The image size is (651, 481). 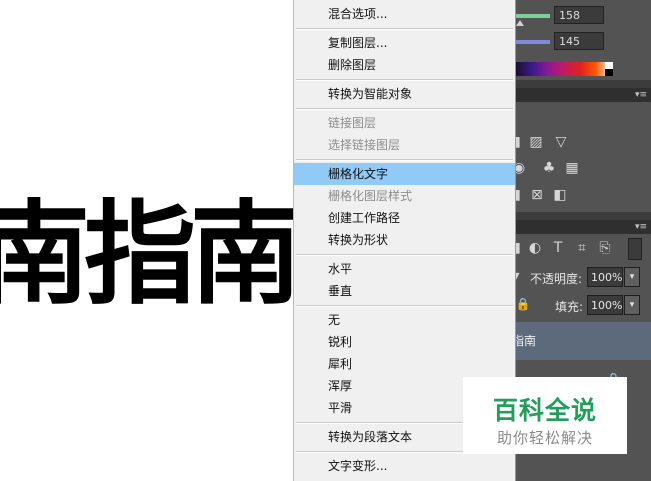 I want to click on filter-smart-object-icon: ⎘, so click(x=605, y=248).